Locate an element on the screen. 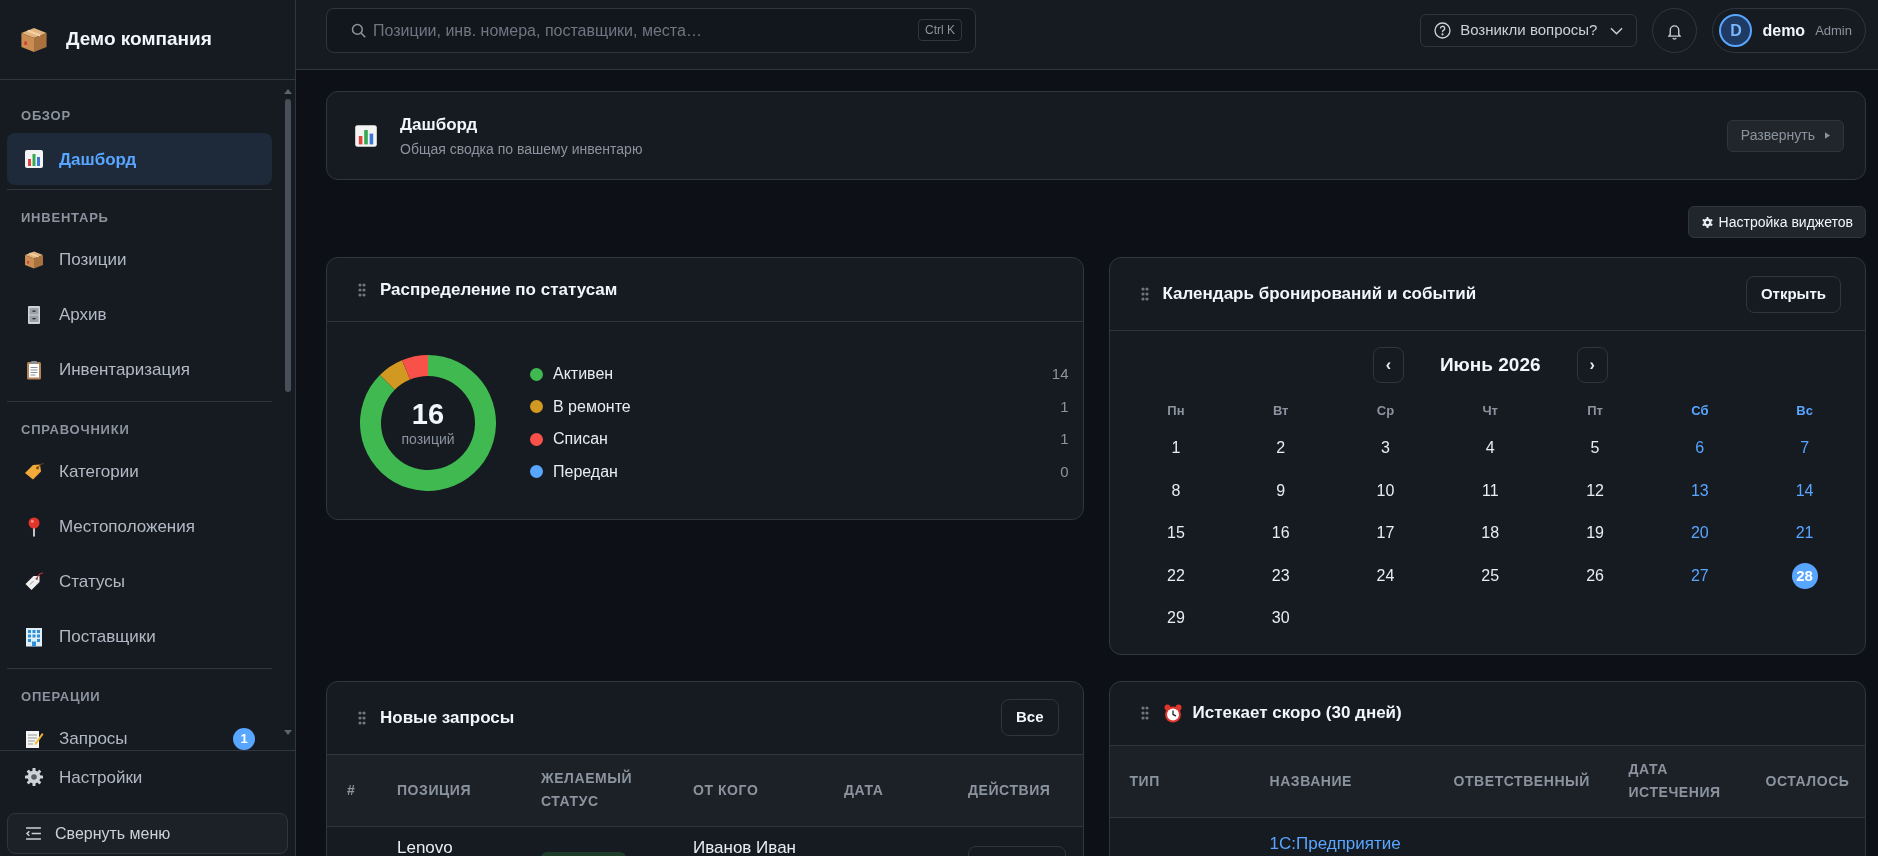 The width and height of the screenshot is (1878, 856). calendar-day: 18 is located at coordinates (1490, 533).